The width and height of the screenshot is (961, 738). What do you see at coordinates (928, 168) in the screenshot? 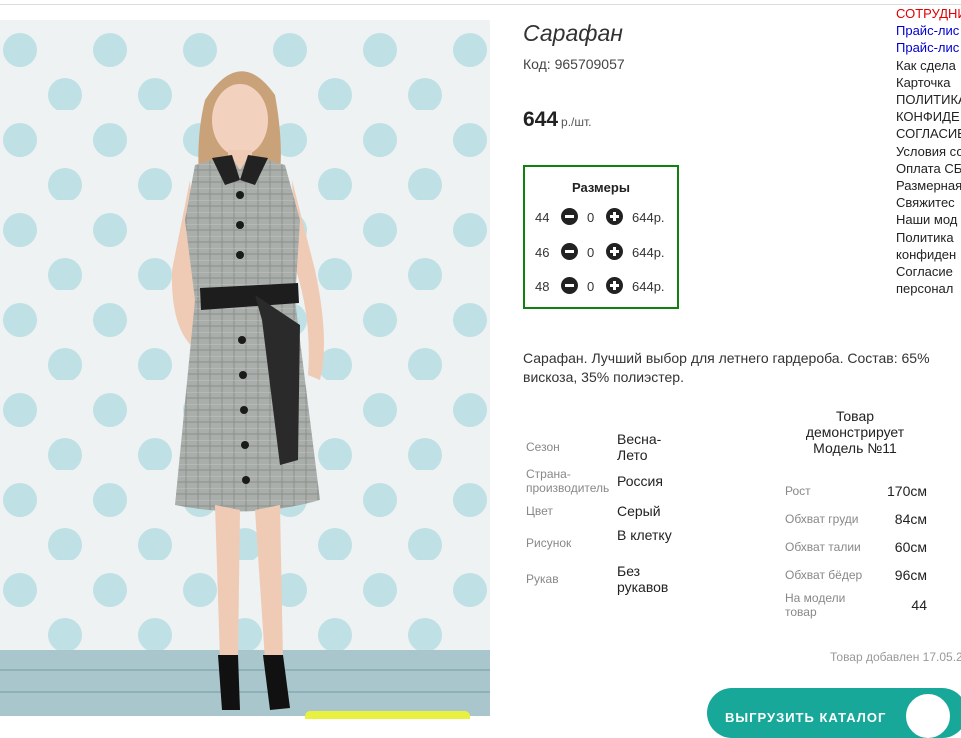
I see `sidebar-link-sbp-payment: Оплата СБ` at bounding box center [928, 168].